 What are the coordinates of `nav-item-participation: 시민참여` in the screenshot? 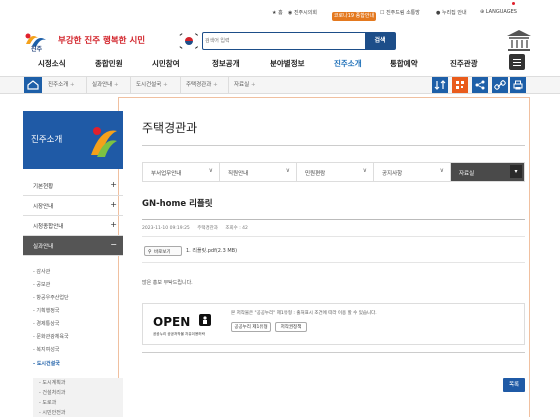 It's located at (166, 63).